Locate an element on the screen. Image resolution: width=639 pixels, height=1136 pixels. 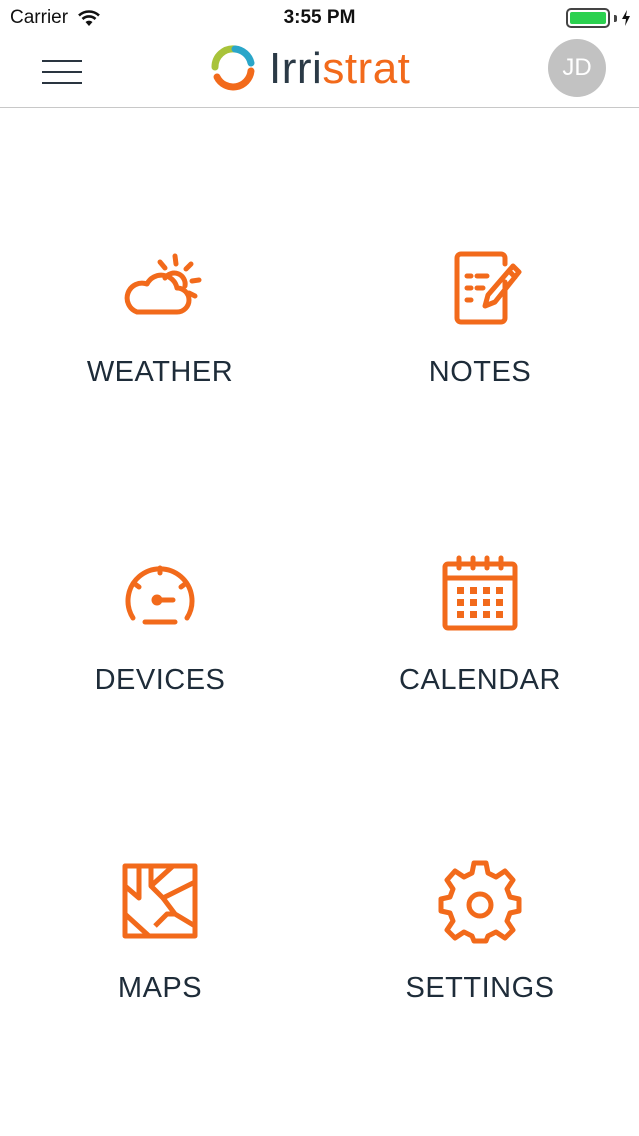
tile-label-calendar: CALENDAR is located at coordinates (480, 680).